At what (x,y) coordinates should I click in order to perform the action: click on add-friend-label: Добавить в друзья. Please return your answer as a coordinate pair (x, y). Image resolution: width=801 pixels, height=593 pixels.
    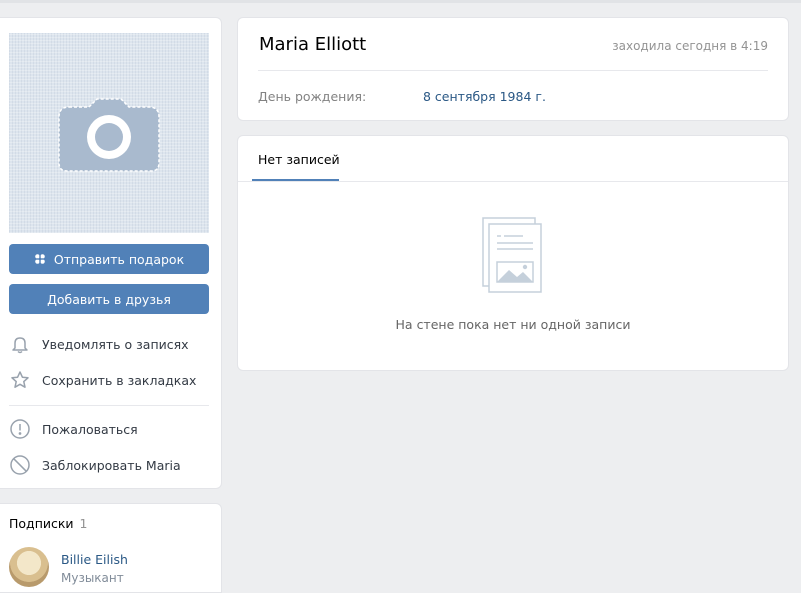
    Looking at the image, I should click on (109, 299).